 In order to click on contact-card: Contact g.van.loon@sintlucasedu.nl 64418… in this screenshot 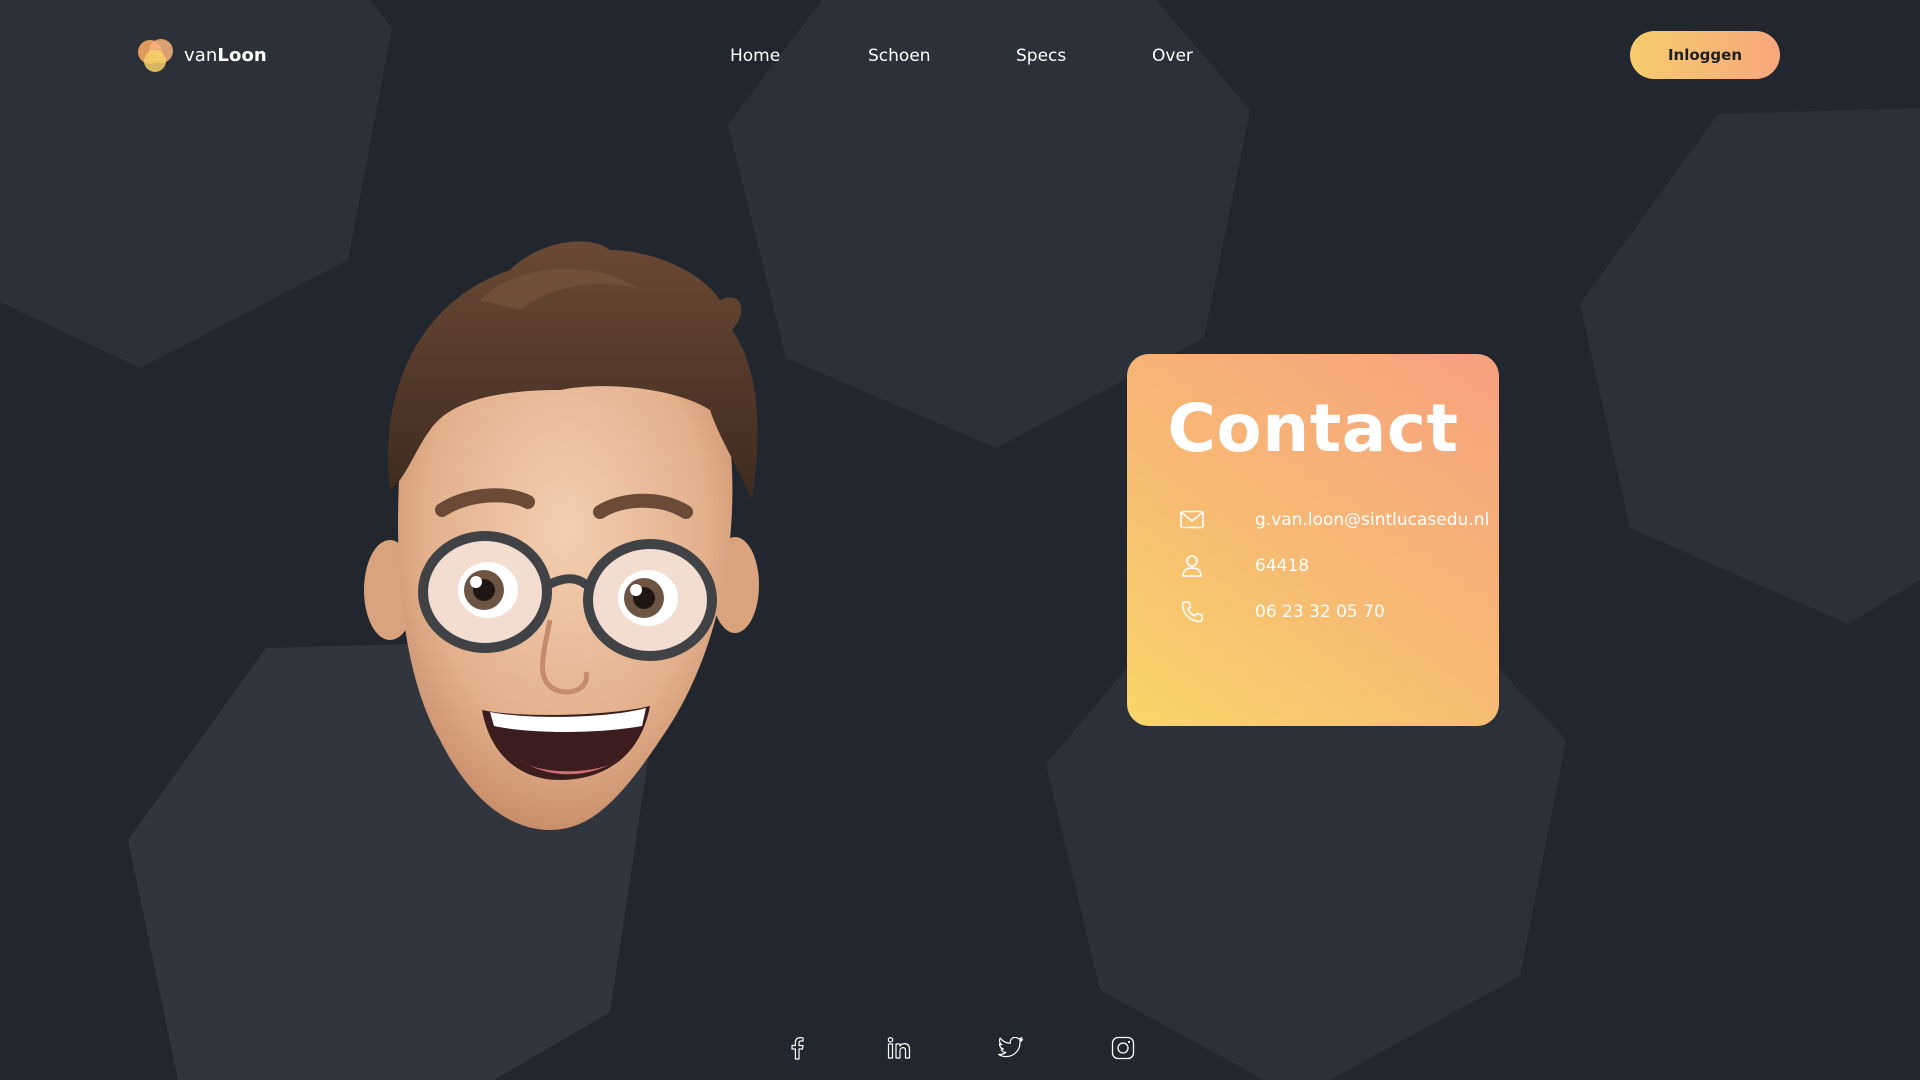, I will do `click(1313, 540)`.